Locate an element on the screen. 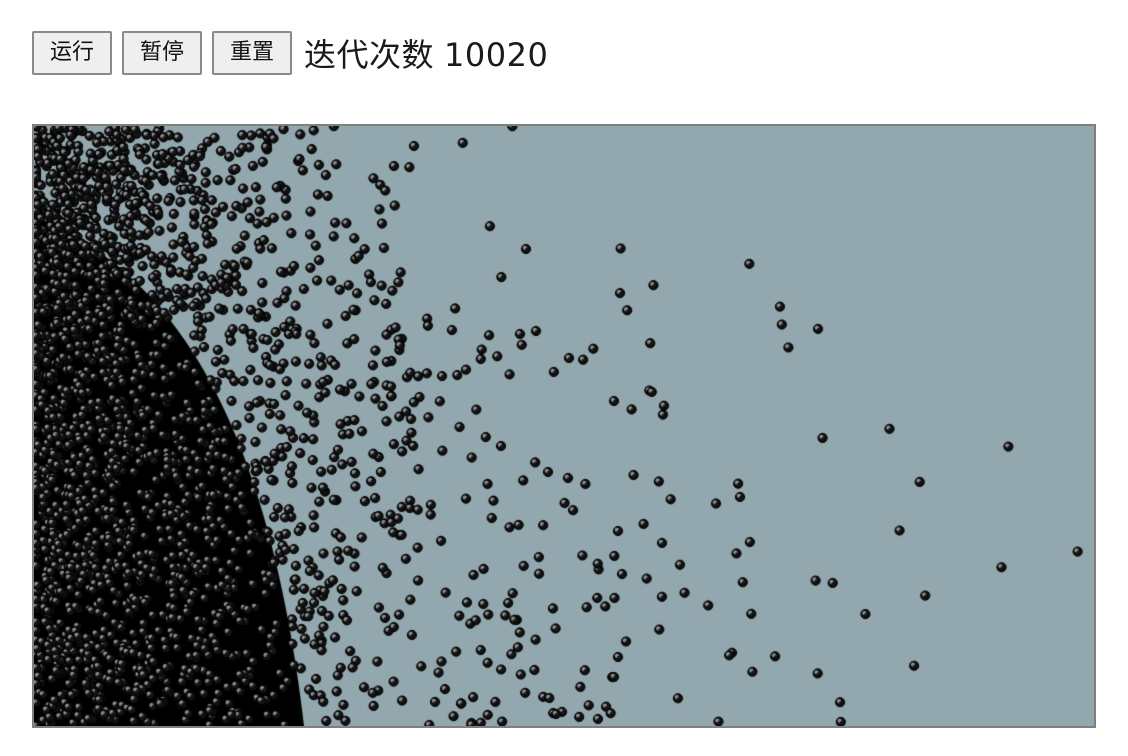 The height and width of the screenshot is (756, 1128). iteration-label: 迭代次数 is located at coordinates (369, 55).